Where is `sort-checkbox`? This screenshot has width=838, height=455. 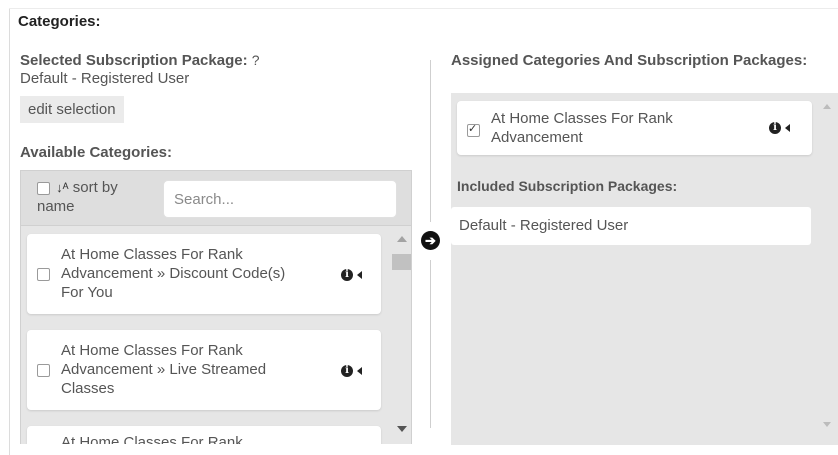 sort-checkbox is located at coordinates (43, 188).